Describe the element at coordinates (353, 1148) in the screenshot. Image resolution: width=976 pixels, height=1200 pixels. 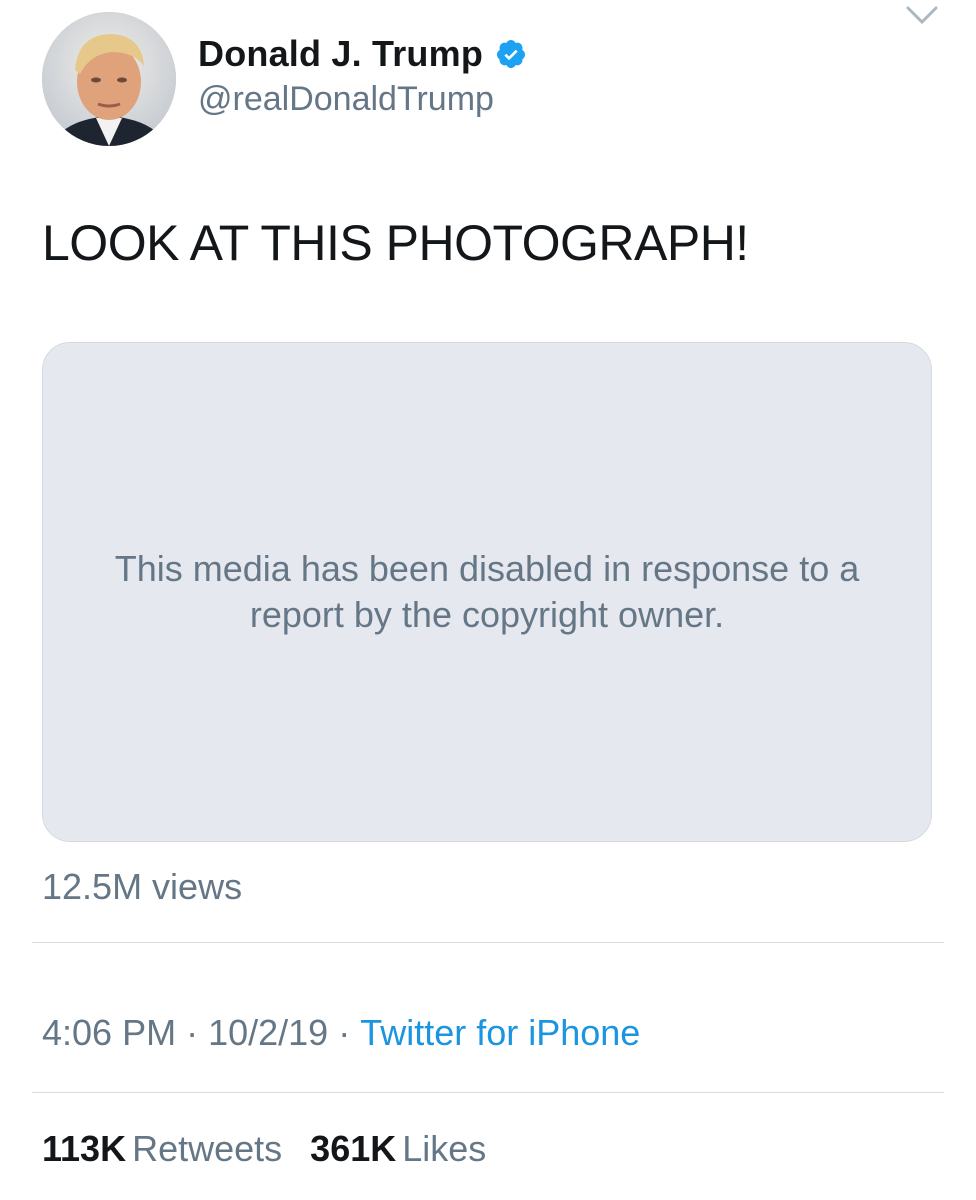
I see `likes-count: 361K` at that location.